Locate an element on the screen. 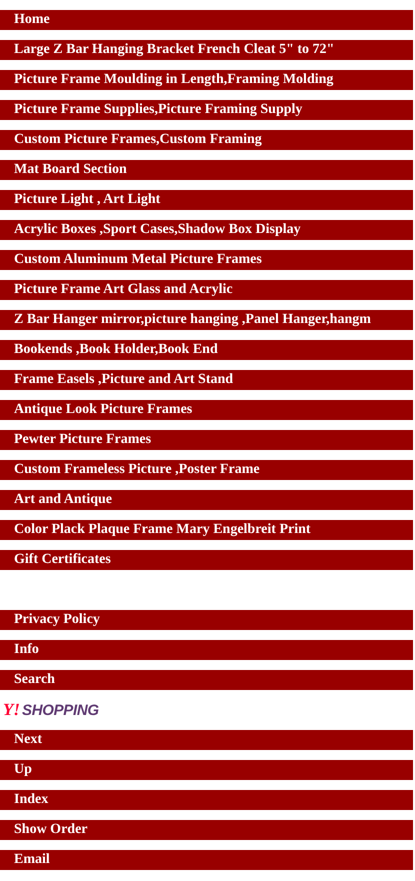 The height and width of the screenshot is (881, 415). nav-link: Antique Look Picture Frames is located at coordinates (206, 410).